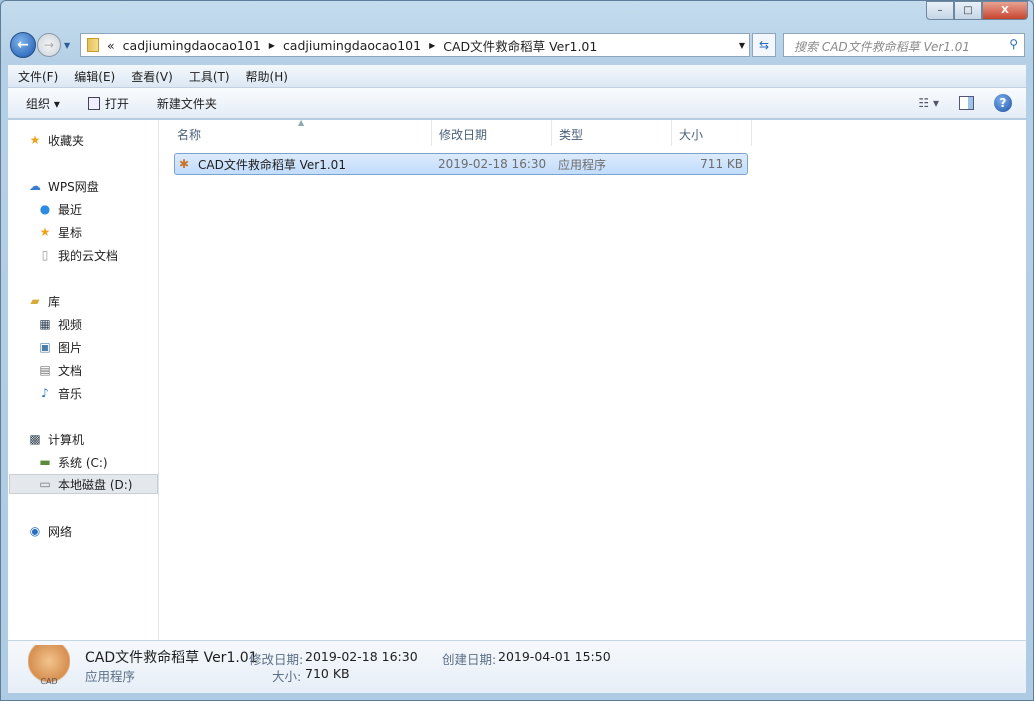  I want to click on computer-icon: ▩, so click(35, 439).